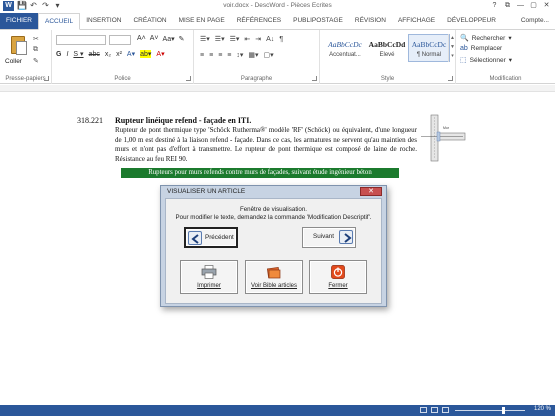 The height and width of the screenshot is (416, 555). What do you see at coordinates (211, 237) in the screenshot?
I see `previous-button: Précédent` at bounding box center [211, 237].